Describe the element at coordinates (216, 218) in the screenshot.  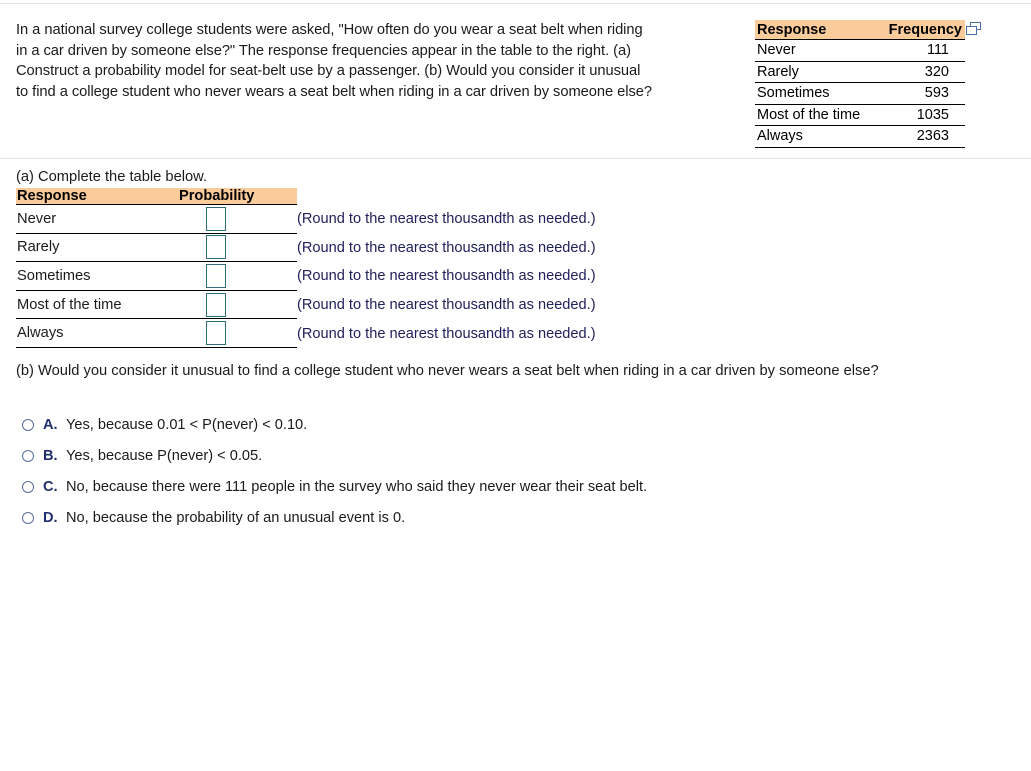
I see `probability-input-never` at that location.